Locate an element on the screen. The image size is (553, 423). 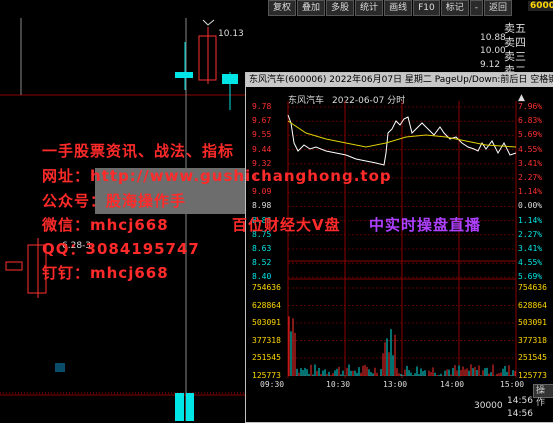
price-level-2: 10.00 is located at coordinates (493, 51).